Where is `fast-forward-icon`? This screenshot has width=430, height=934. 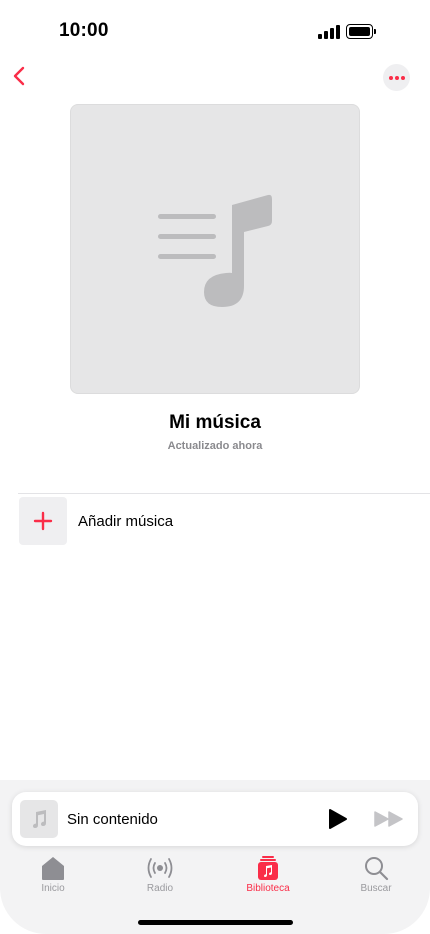
fast-forward-icon is located at coordinates (388, 819).